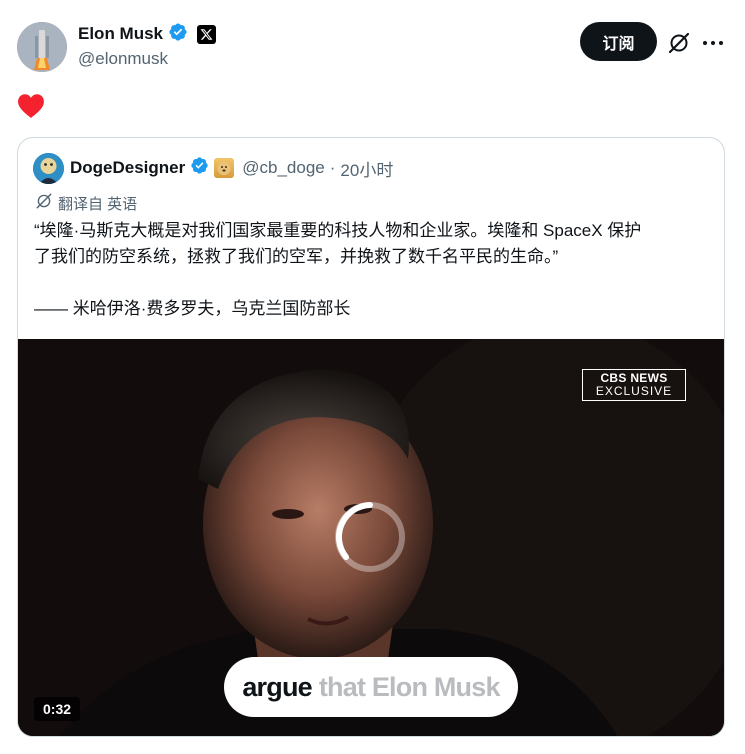 This screenshot has width=745, height=754. I want to click on quote-author-row: DogeDesigner @cb_doge · 20小时, so click(231, 168).